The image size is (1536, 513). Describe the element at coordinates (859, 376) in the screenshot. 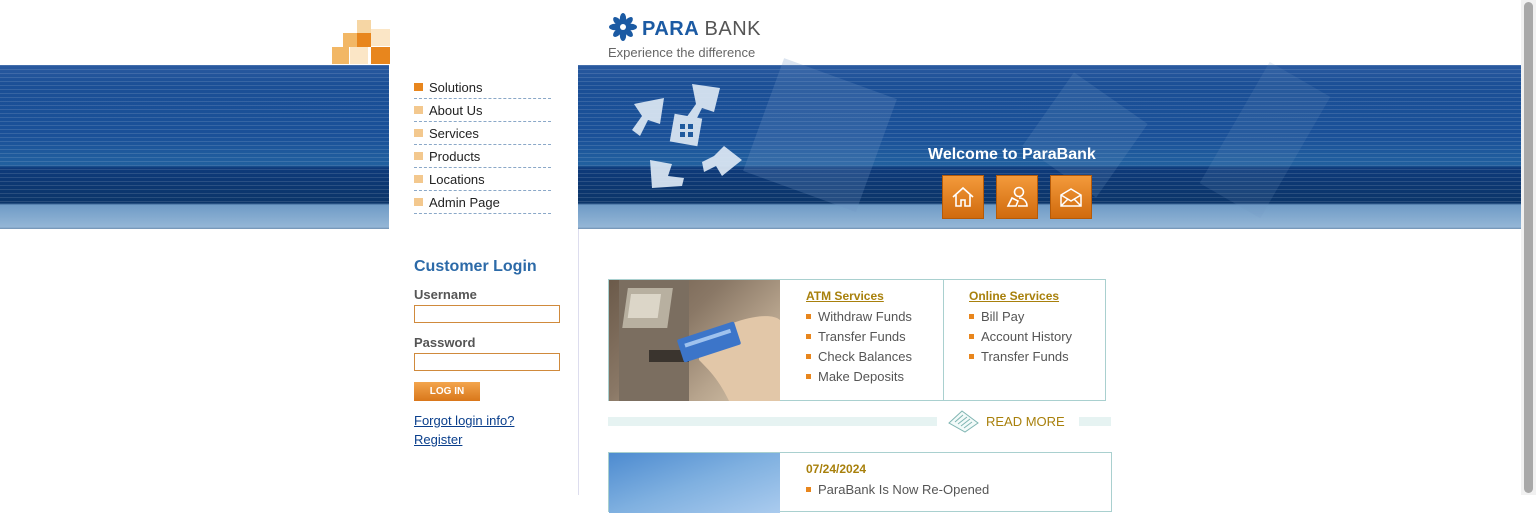

I see `atm-service-item: Make Deposits` at that location.